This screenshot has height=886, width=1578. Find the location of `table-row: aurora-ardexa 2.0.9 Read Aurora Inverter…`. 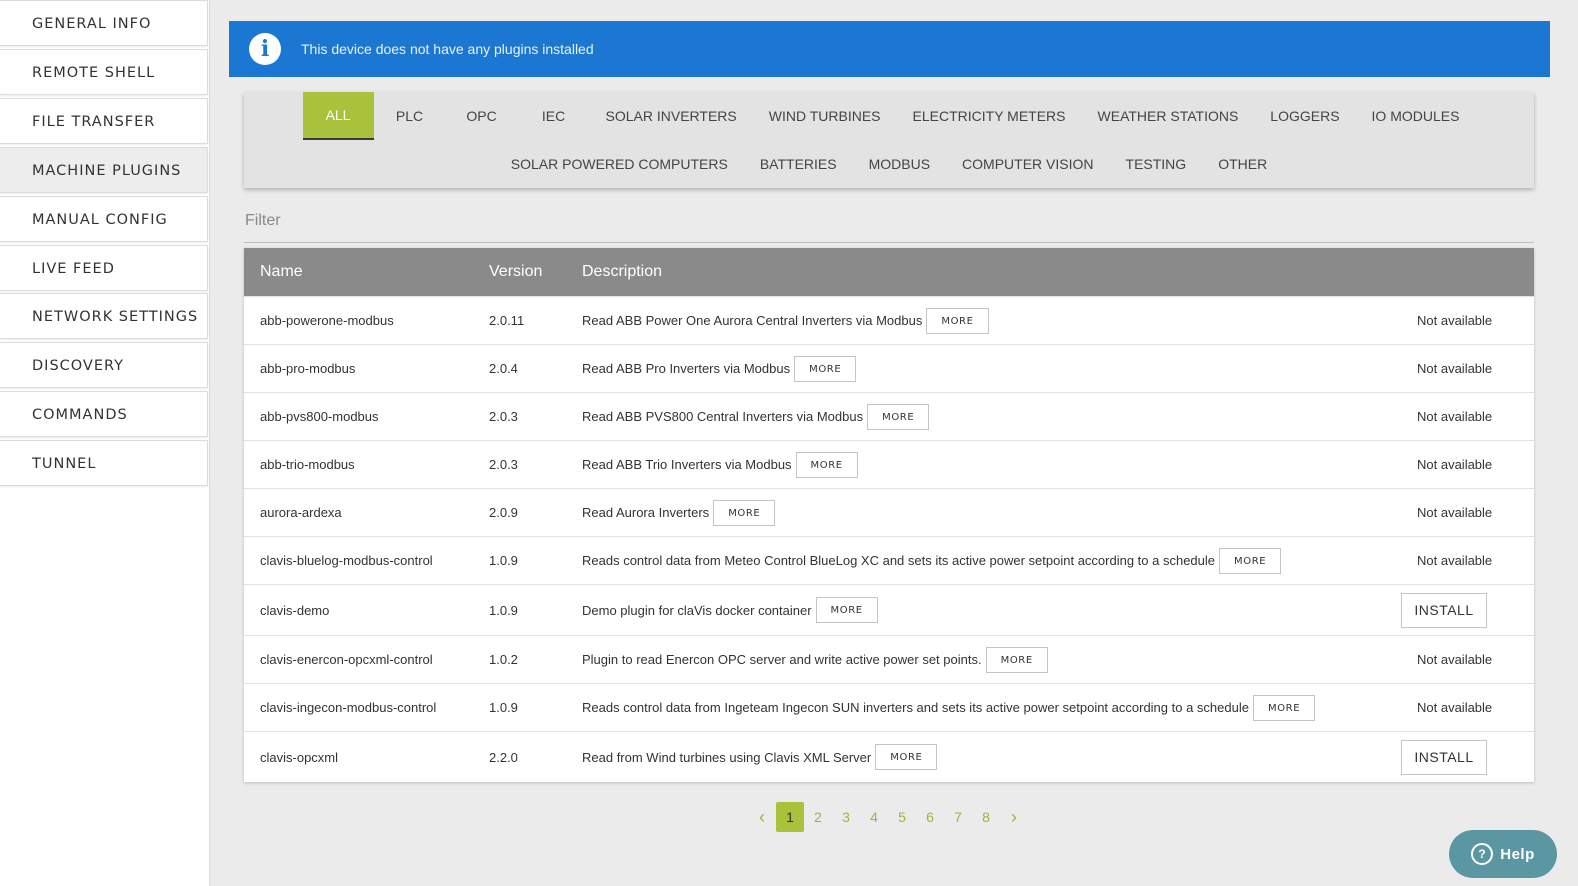

table-row: aurora-ardexa 2.0.9 Read Aurora Inverter… is located at coordinates (889, 512).